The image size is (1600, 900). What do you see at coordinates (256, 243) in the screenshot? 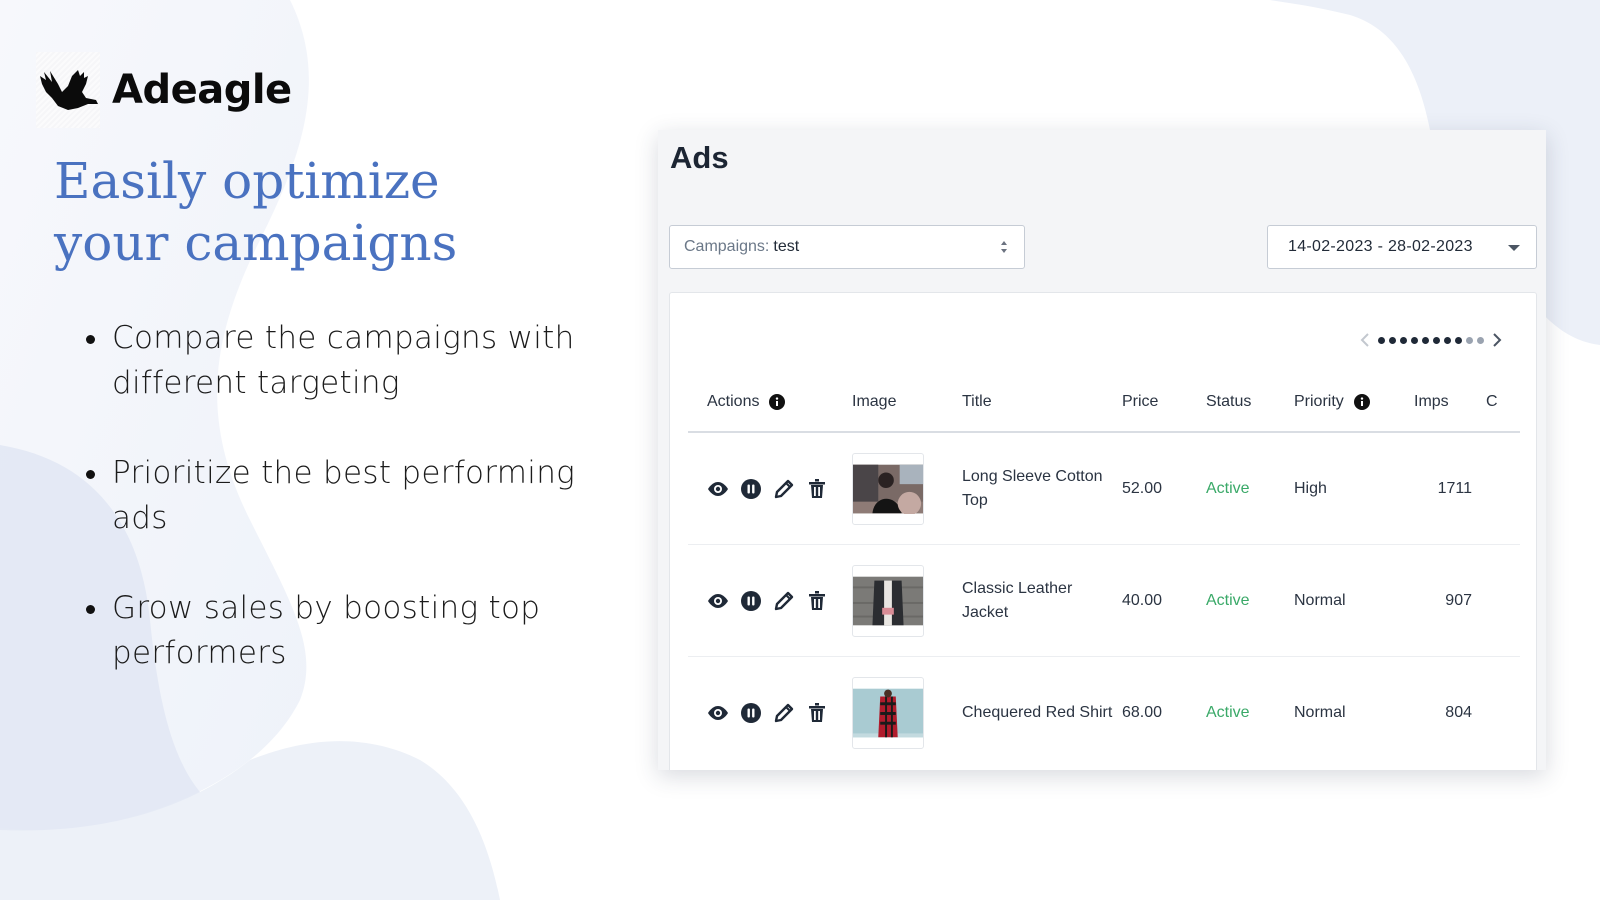
I see `headline-line-2: your campaigns` at bounding box center [256, 243].